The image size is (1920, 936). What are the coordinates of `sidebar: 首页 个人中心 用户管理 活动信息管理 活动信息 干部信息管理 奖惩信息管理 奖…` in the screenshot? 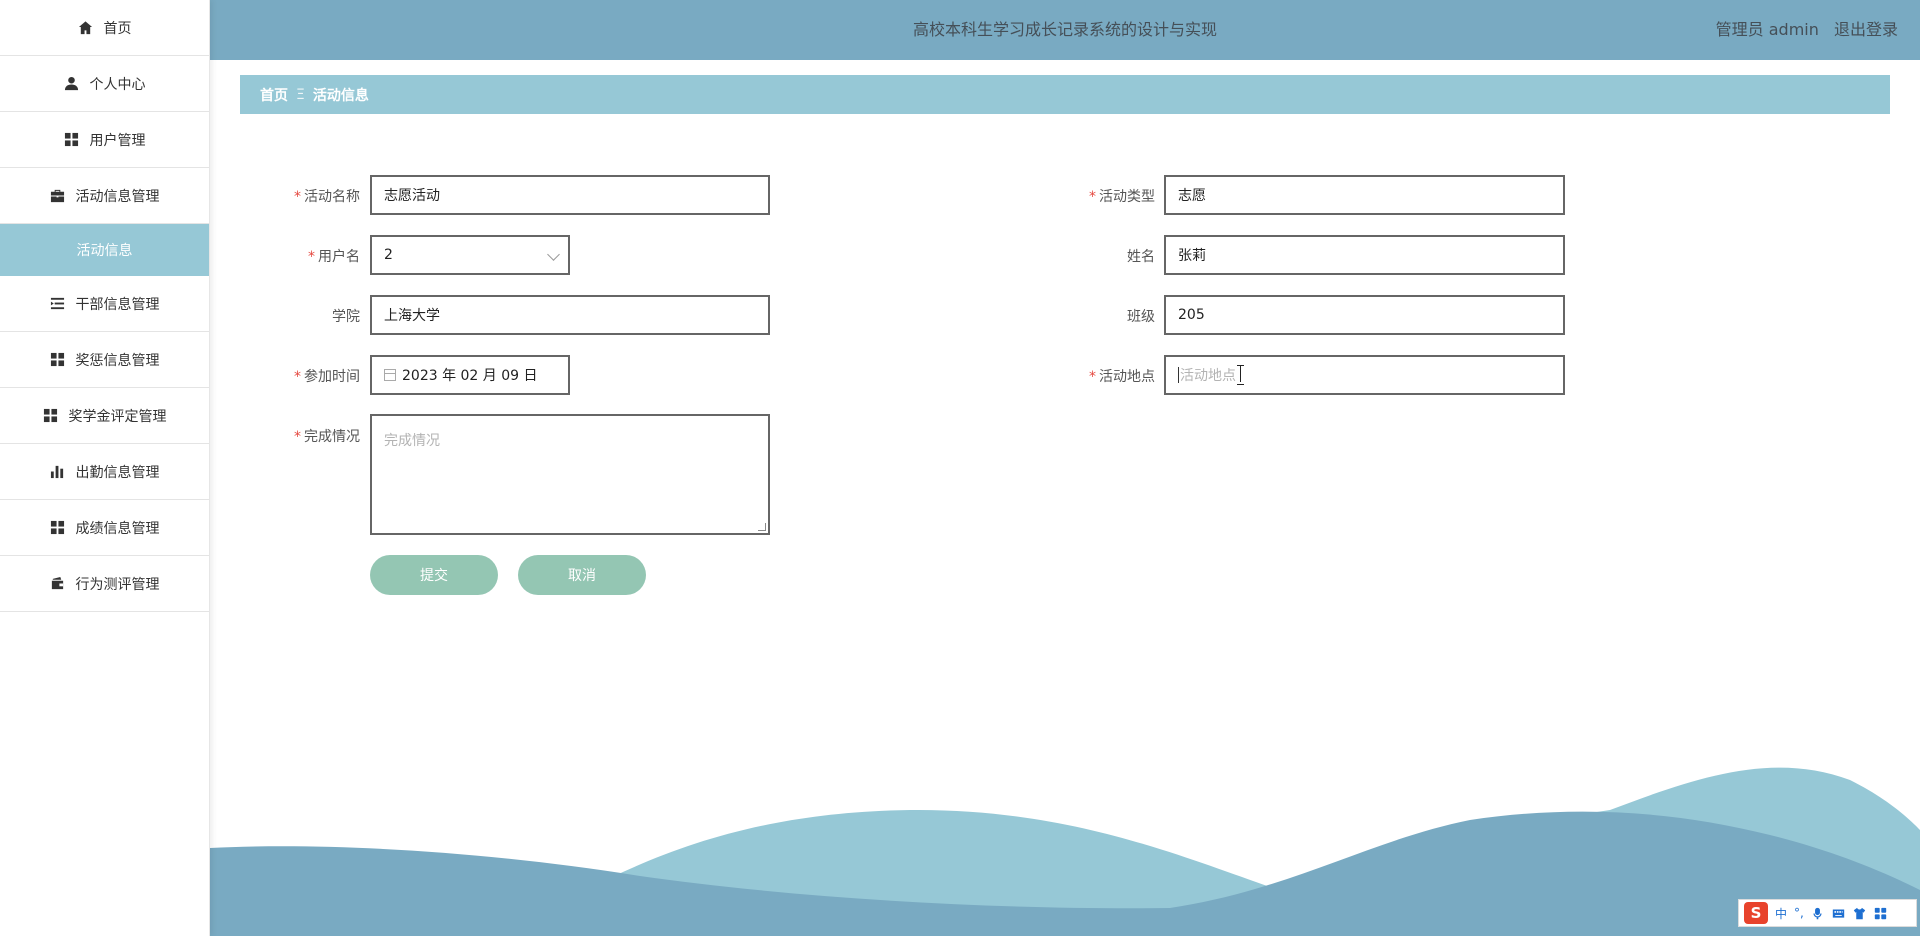 It's located at (105, 468).